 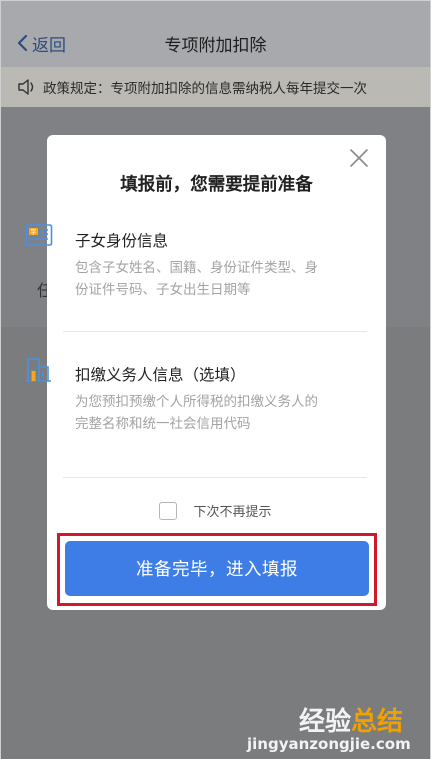 I want to click on policy-notice: 政策规定：专项附加扣除的信息需纳税人每年提交一次, so click(x=215, y=87).